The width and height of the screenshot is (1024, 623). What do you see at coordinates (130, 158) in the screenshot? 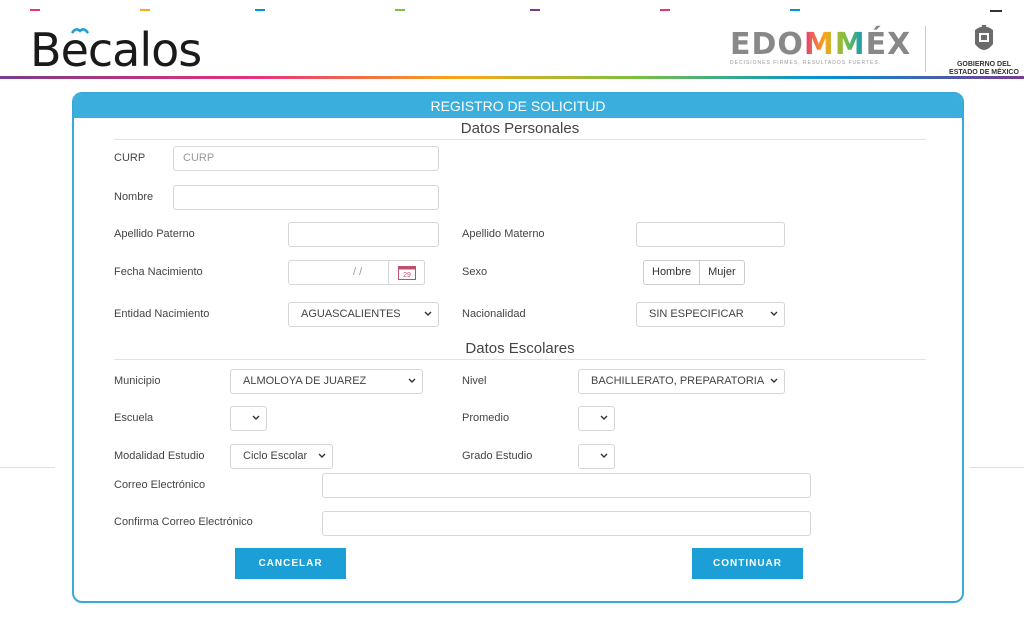
I see `curp-label: CURP` at bounding box center [130, 158].